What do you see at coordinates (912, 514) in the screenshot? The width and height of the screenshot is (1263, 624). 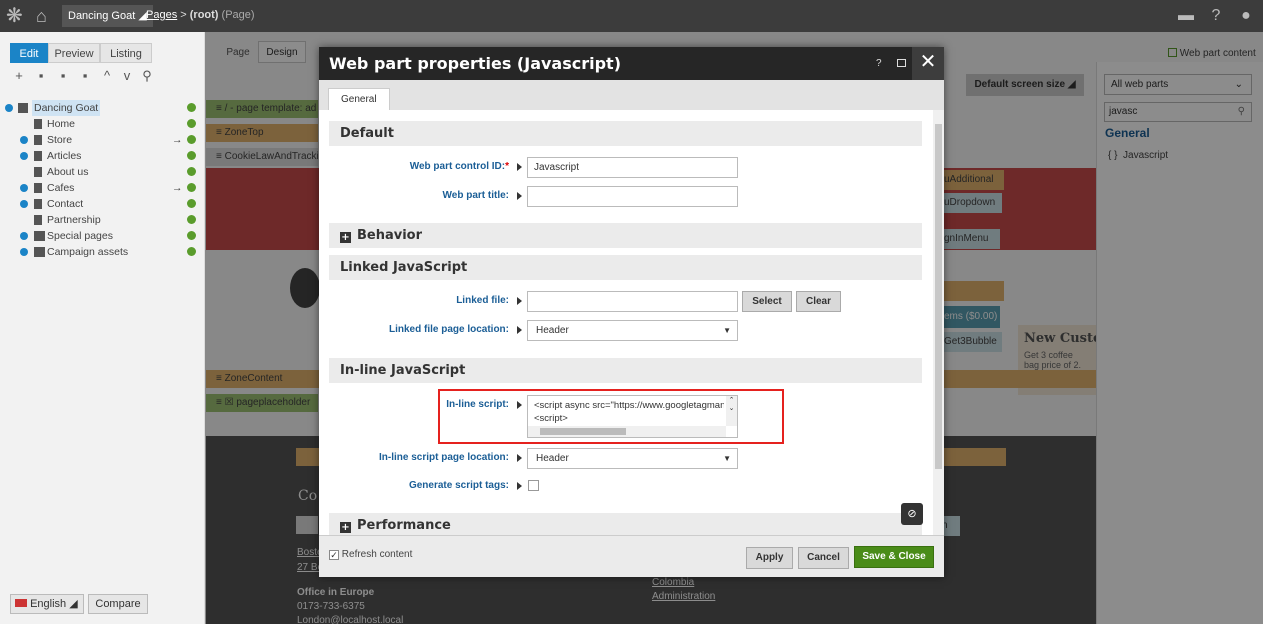 I see `scroll-anchor-icon: ⊘` at bounding box center [912, 514].